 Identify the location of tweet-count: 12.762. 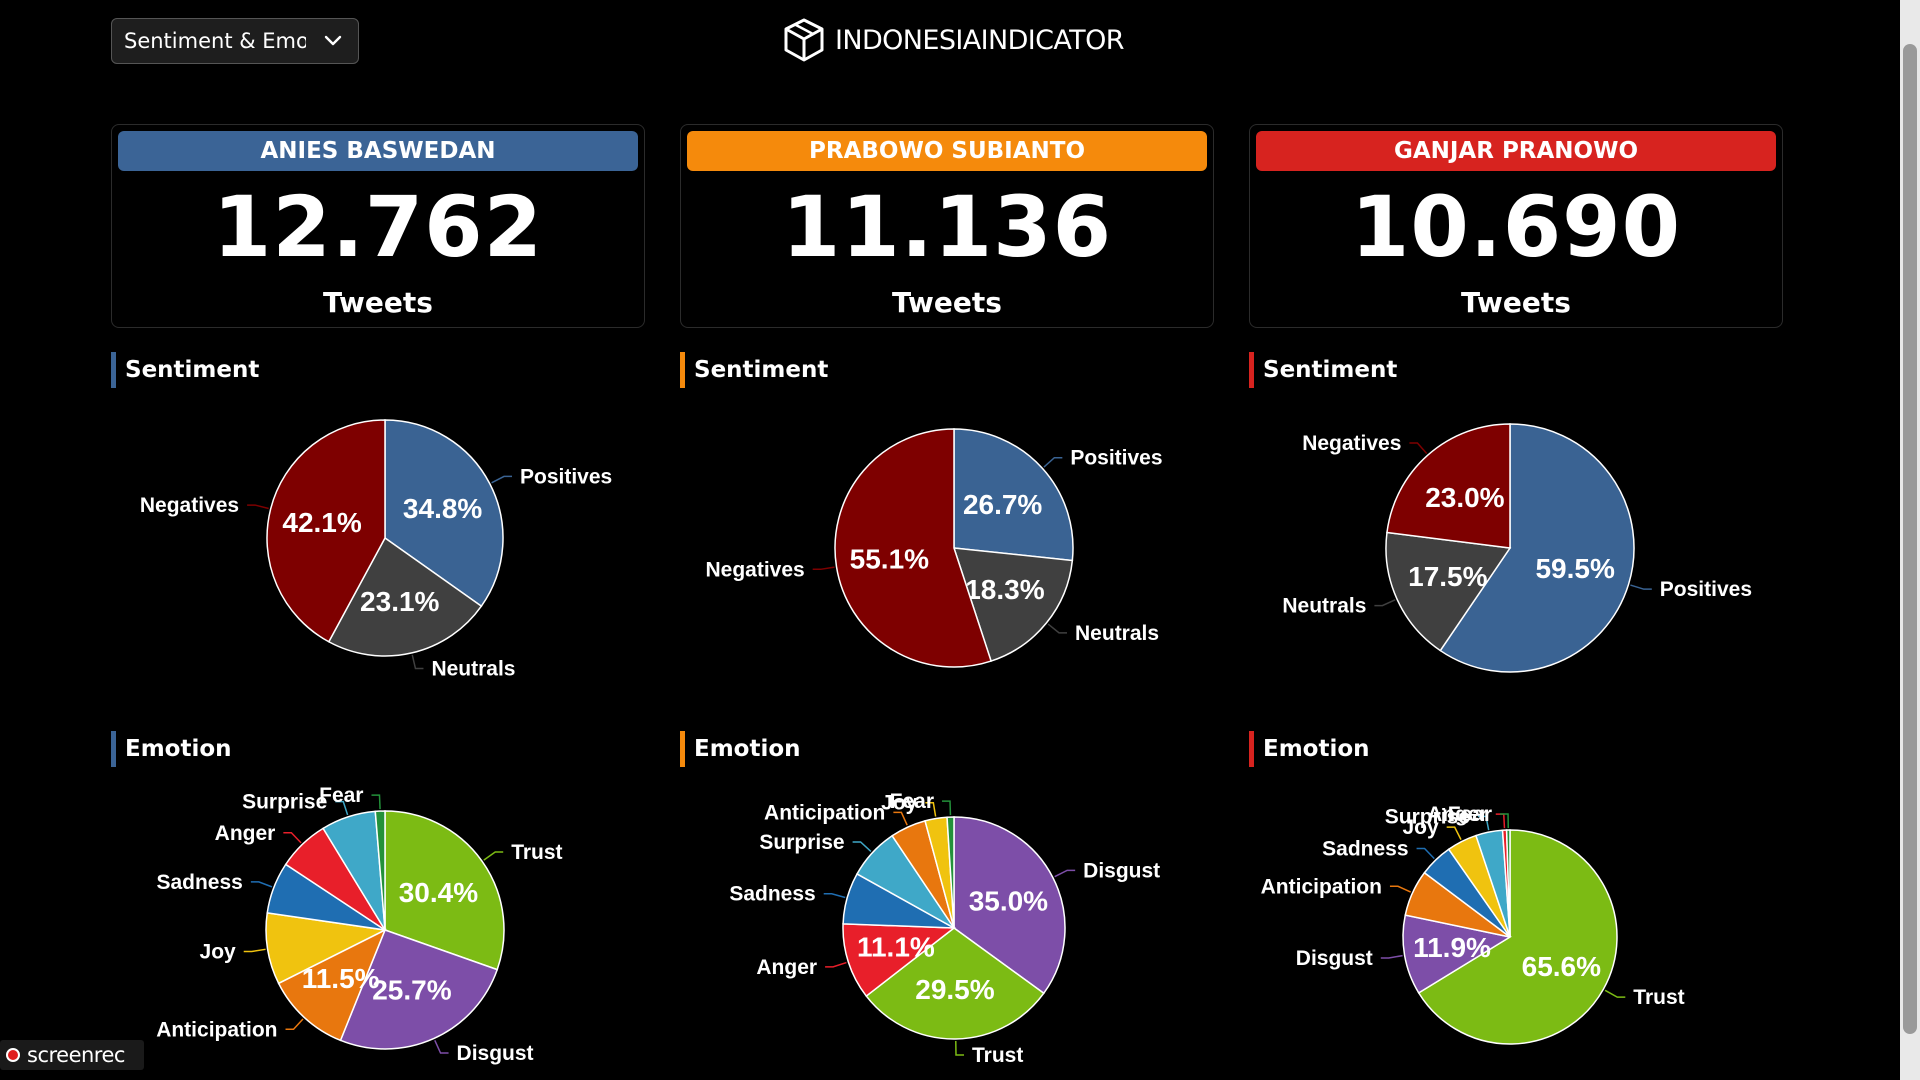
(378, 227).